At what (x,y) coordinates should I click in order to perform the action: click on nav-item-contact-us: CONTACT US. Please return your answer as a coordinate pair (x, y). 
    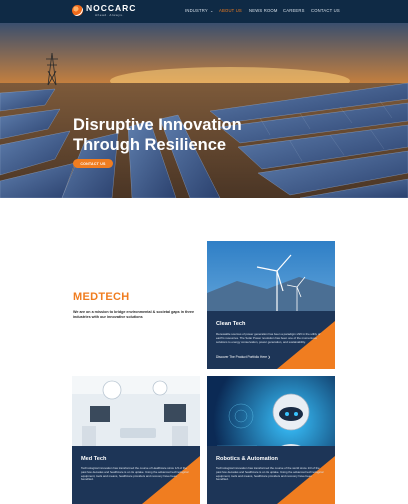
    Looking at the image, I should click on (325, 10).